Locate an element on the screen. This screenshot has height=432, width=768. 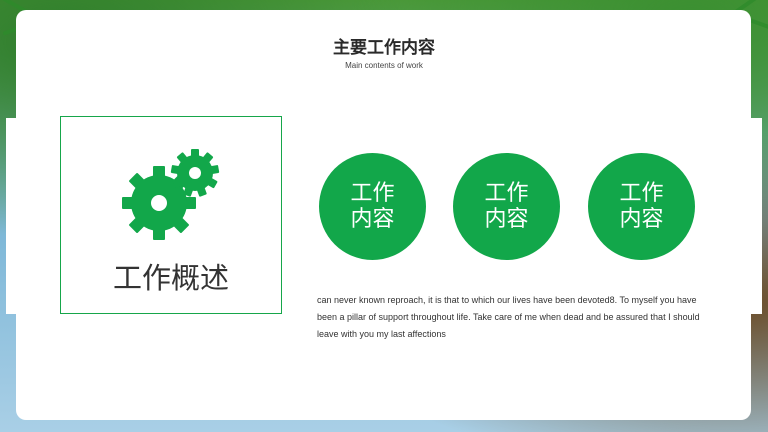
content-circle-1: 工作内容 is located at coordinates (372, 206).